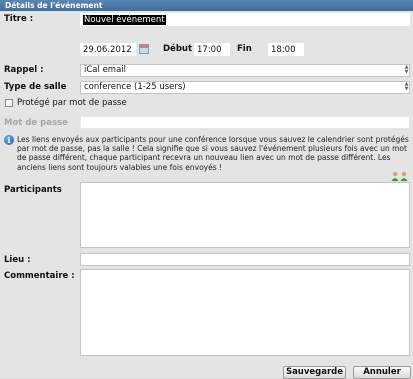 This screenshot has height=379, width=413. What do you see at coordinates (245, 87) in the screenshot?
I see `room-type-select: conference (1-25 users) ▲ ▼` at bounding box center [245, 87].